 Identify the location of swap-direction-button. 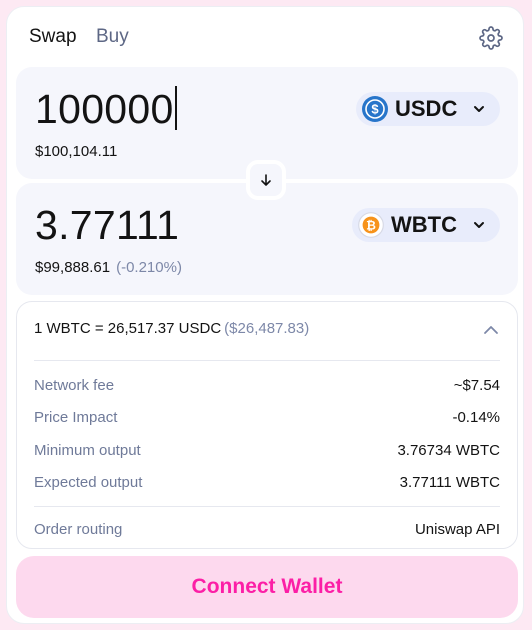
(266, 180).